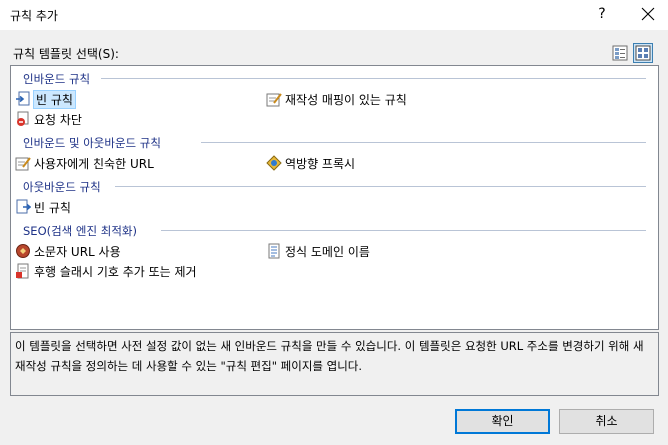  I want to click on template-user-friendly-url: 사용자에게 친숙한 URL, so click(84, 163).